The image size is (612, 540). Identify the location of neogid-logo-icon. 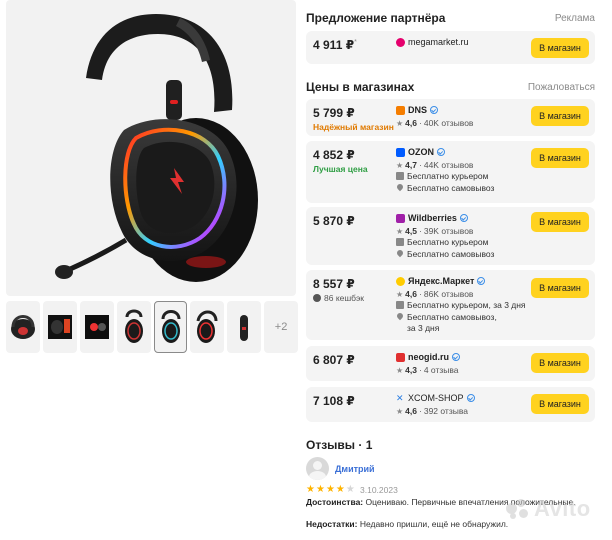
(400, 357).